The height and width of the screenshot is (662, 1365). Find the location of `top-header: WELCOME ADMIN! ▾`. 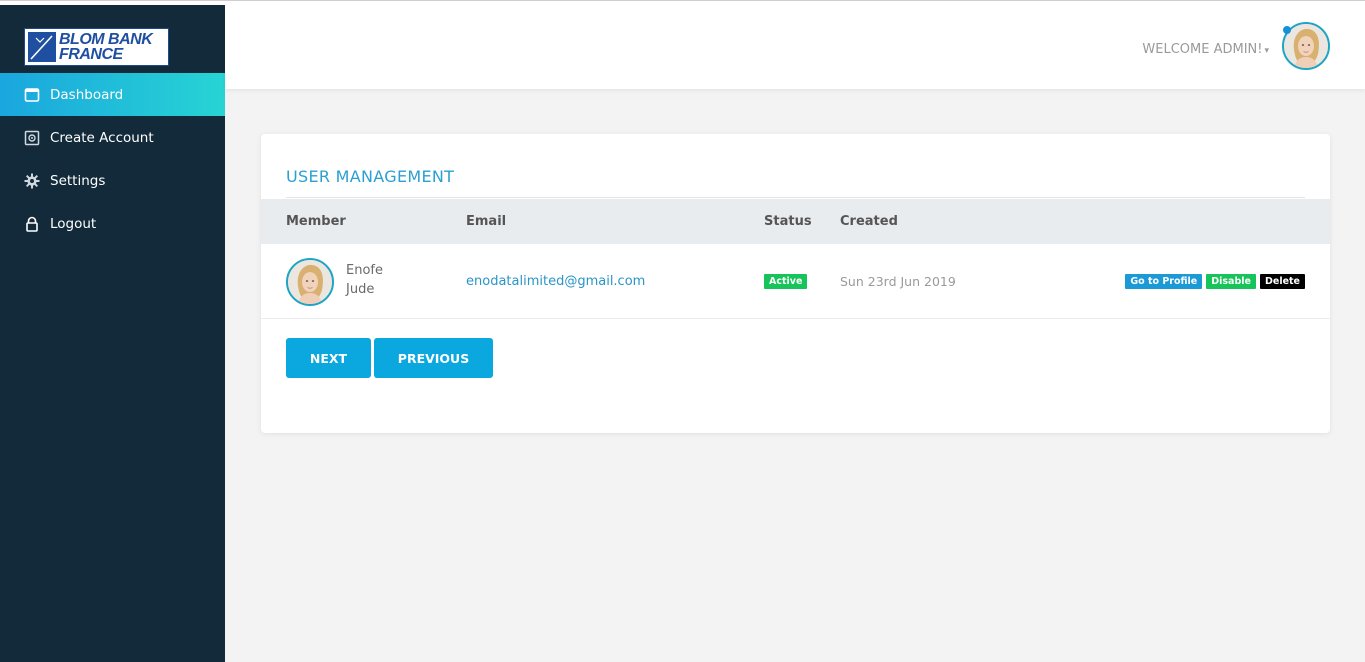

top-header: WELCOME ADMIN! ▾ is located at coordinates (795, 47).